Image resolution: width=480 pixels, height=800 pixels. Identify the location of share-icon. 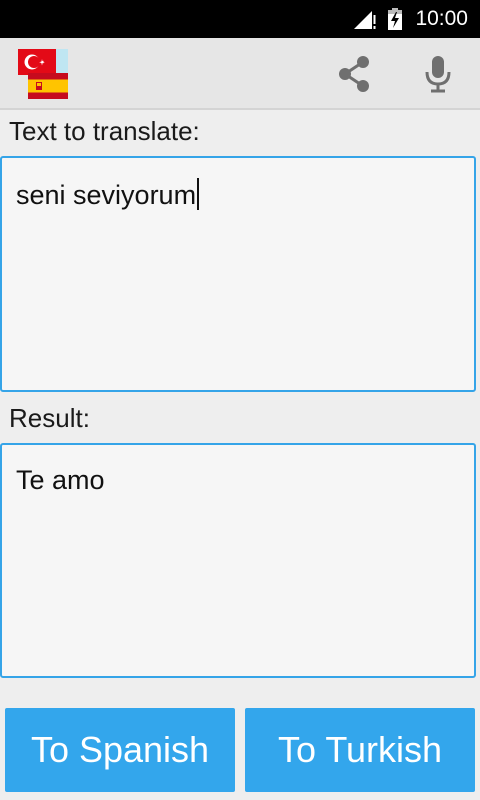
(354, 74).